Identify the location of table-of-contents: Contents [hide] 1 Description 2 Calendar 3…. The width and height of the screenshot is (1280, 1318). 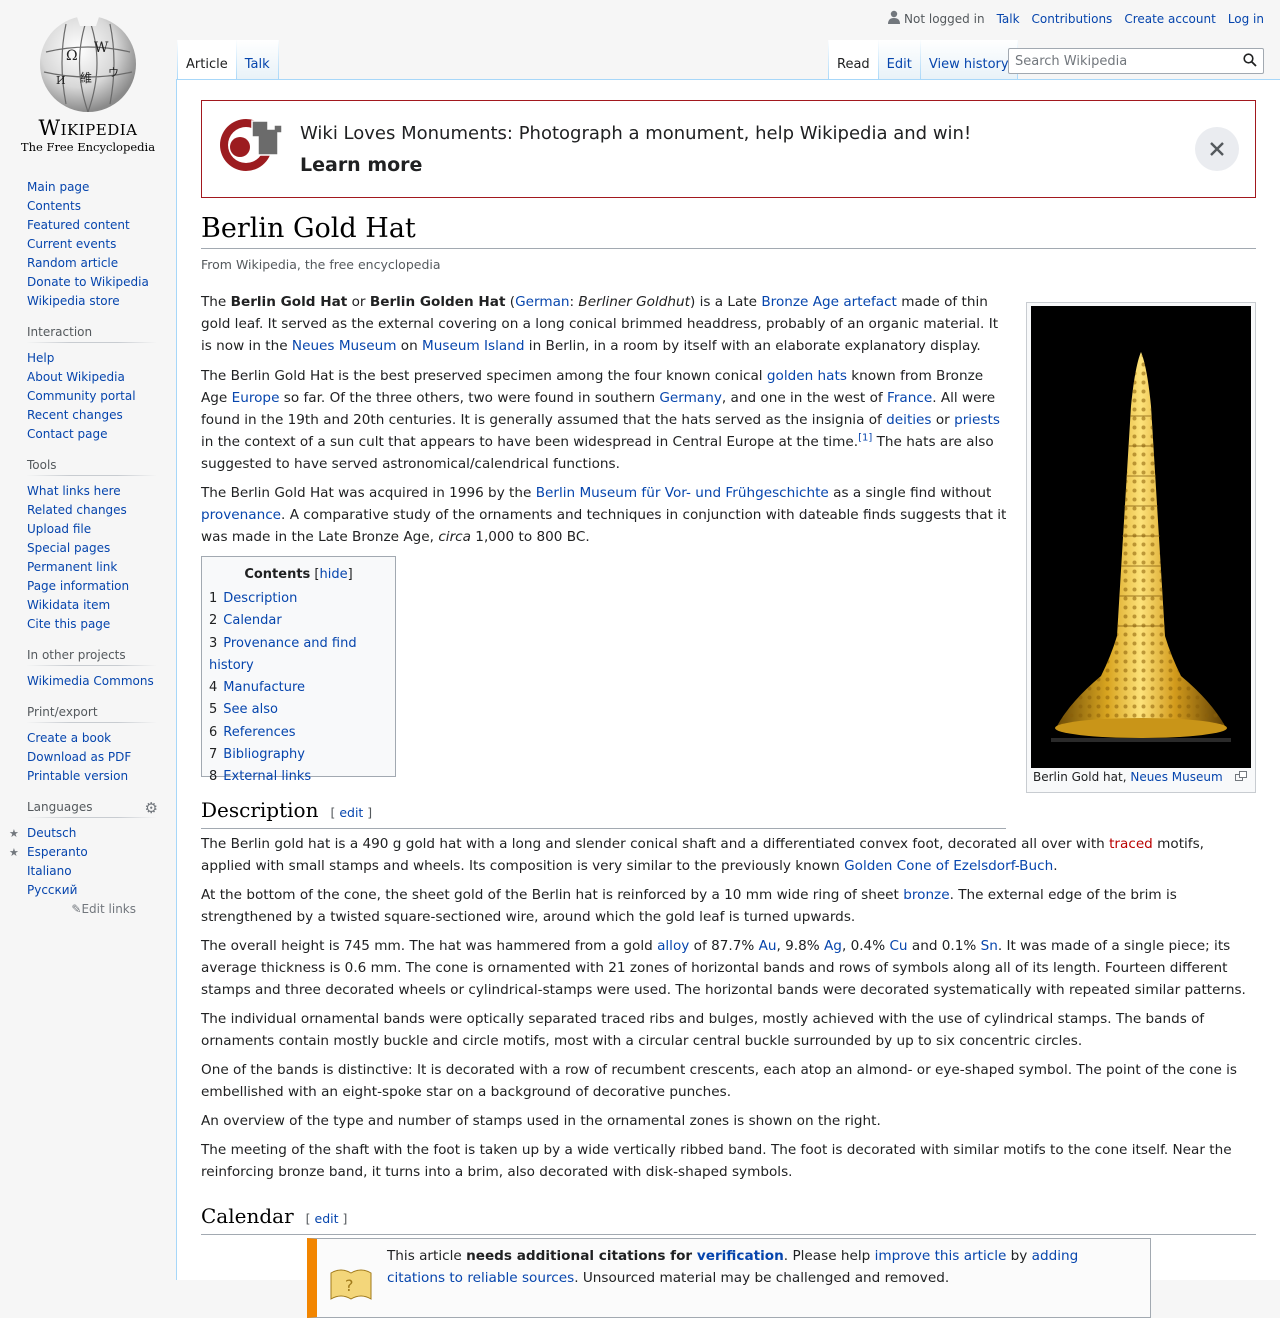
(298, 670).